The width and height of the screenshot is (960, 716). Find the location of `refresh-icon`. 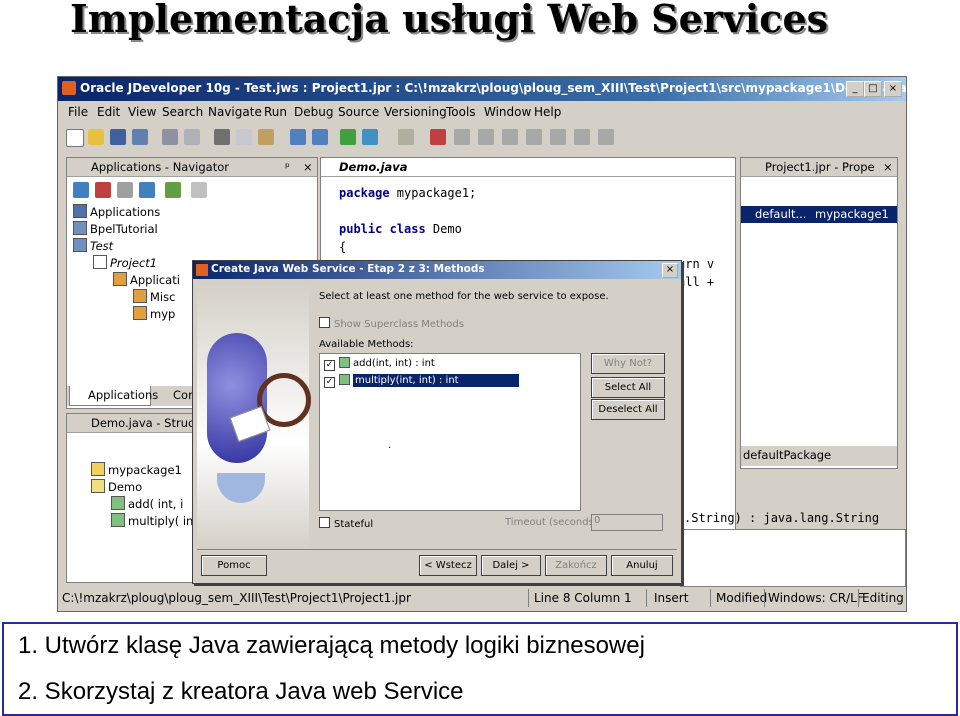

refresh-icon is located at coordinates (125, 190).